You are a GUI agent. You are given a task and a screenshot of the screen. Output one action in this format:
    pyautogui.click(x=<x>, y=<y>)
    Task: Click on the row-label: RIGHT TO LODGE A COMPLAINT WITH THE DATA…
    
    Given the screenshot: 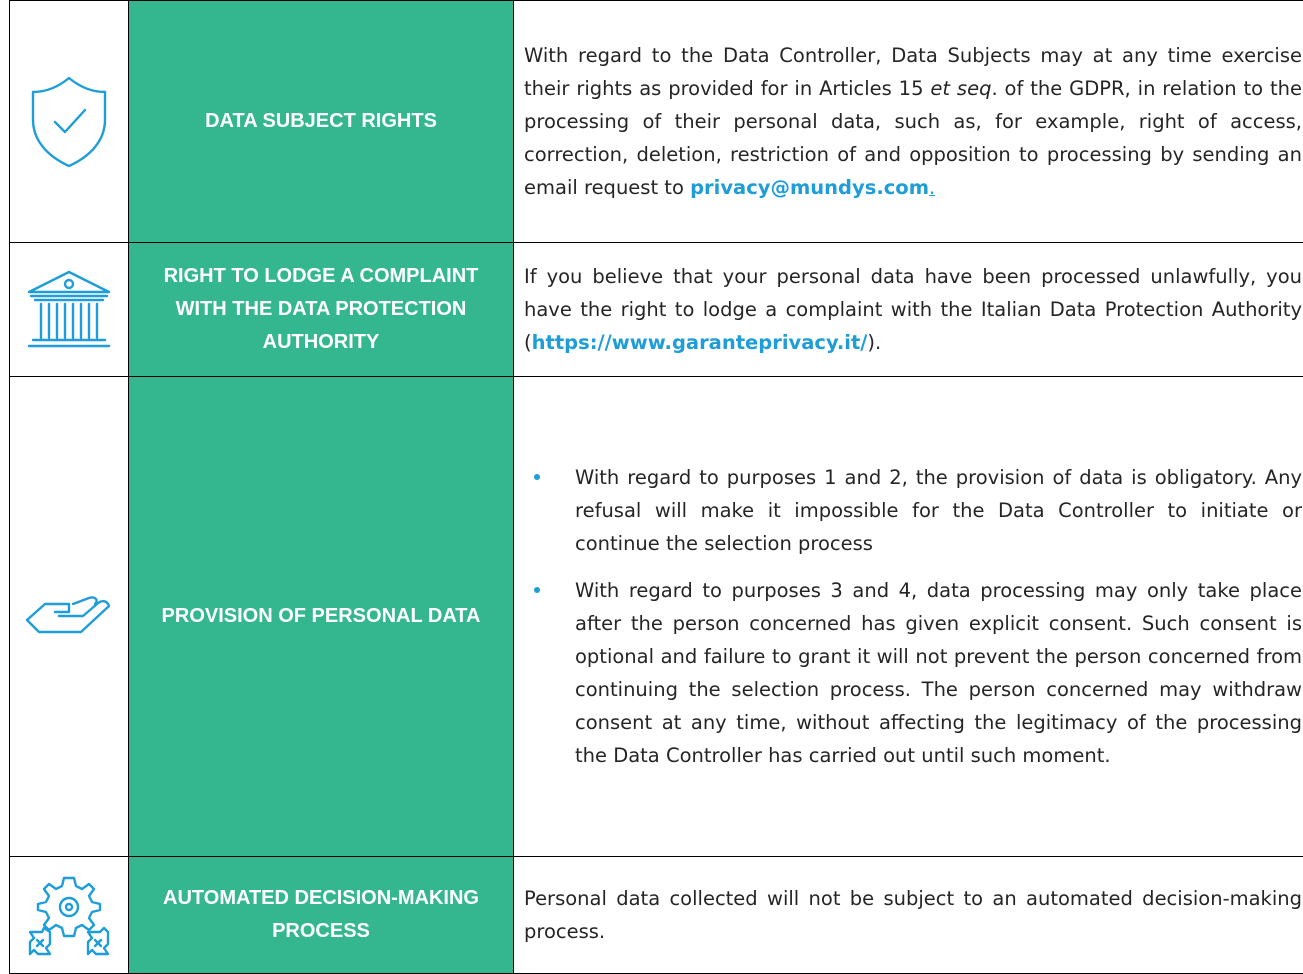 What is the action you would take?
    pyautogui.click(x=321, y=309)
    